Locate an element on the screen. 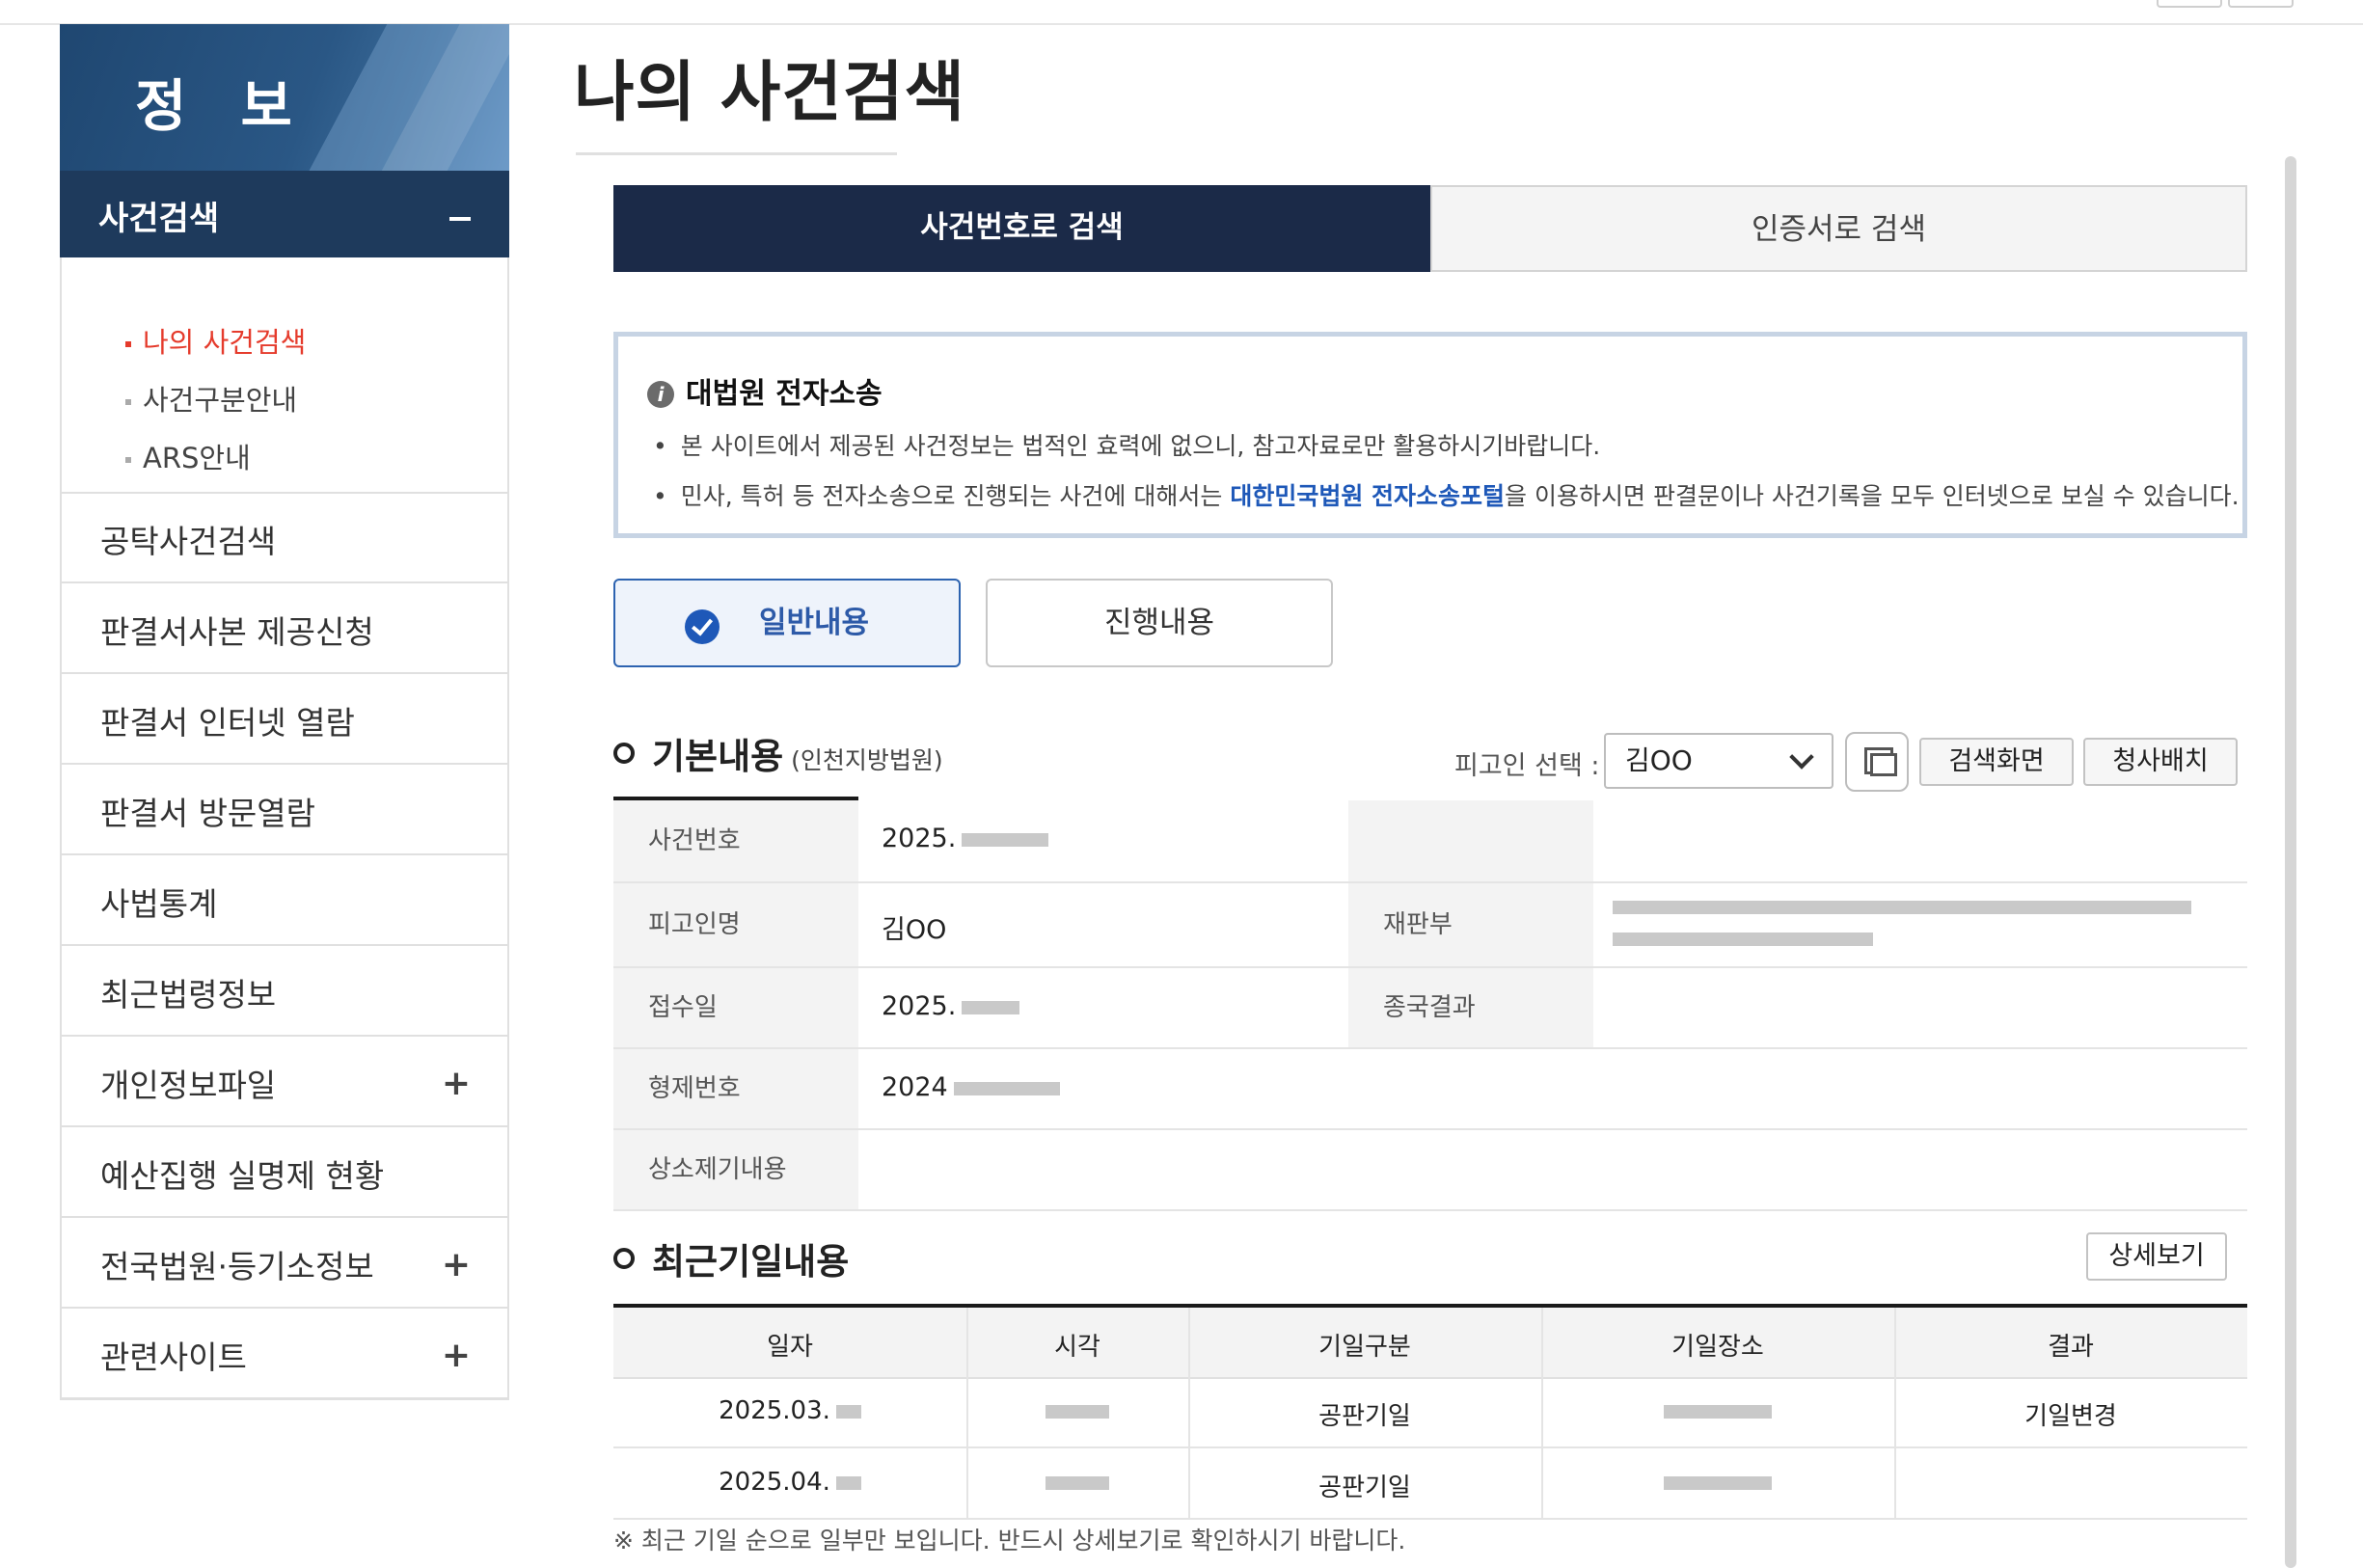 Image resolution: width=2363 pixels, height=1568 pixels. sidebar-header: 정 보 is located at coordinates (284, 97).